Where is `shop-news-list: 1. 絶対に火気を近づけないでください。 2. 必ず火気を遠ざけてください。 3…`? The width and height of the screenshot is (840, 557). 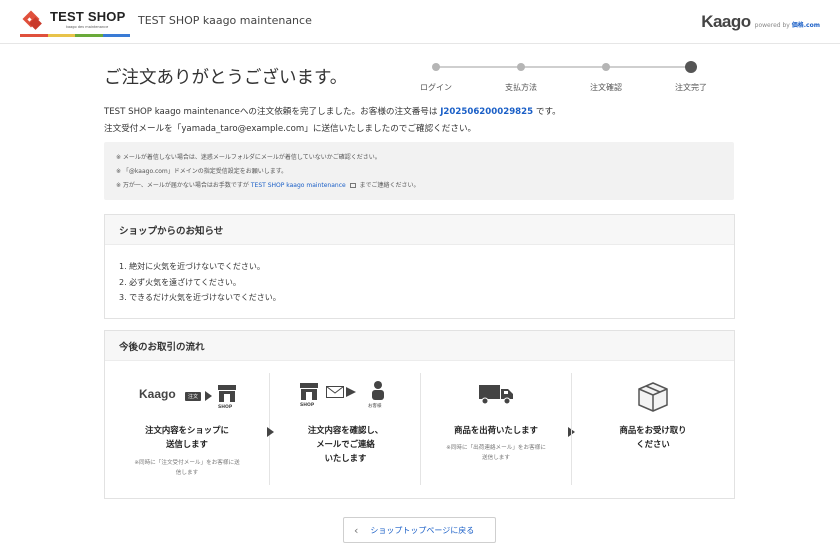
shop-news-list: 1. 絶対に火気を近づけないでください。 2. 必ず火気を遠ざけてください。 3… is located at coordinates (419, 275).